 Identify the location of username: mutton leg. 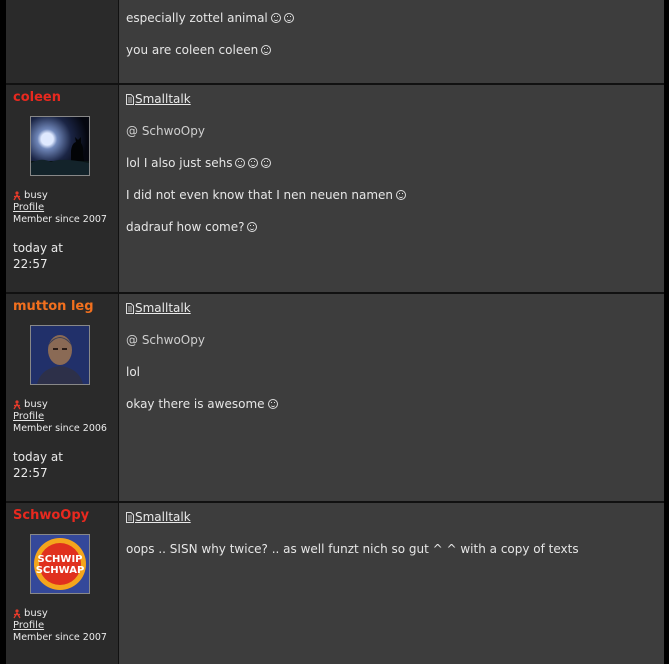
(65, 307).